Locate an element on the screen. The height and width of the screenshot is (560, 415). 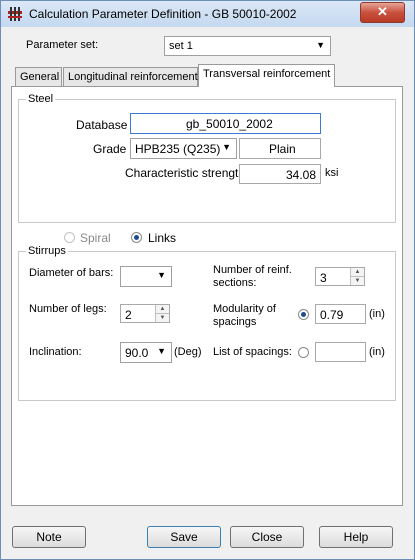
close-window-button: ✕ is located at coordinates (382, 12).